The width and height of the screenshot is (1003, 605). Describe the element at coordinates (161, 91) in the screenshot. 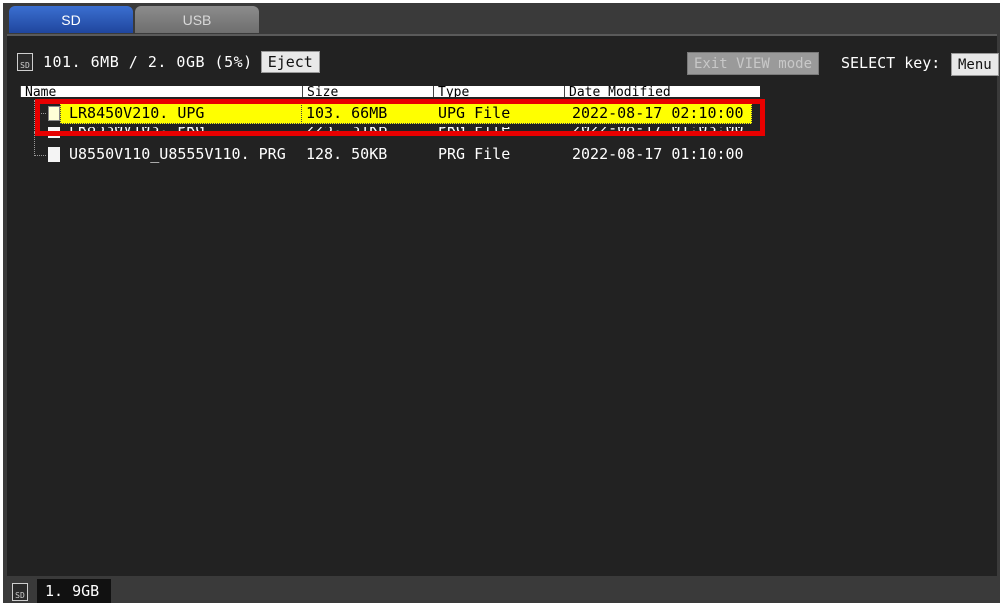

I see `column-header-name: Name` at that location.